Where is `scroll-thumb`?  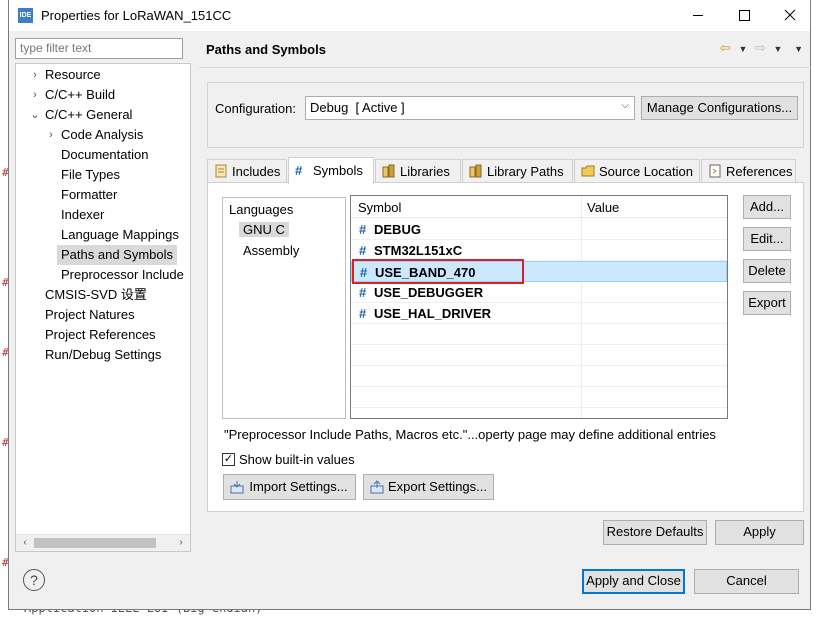 scroll-thumb is located at coordinates (95, 543).